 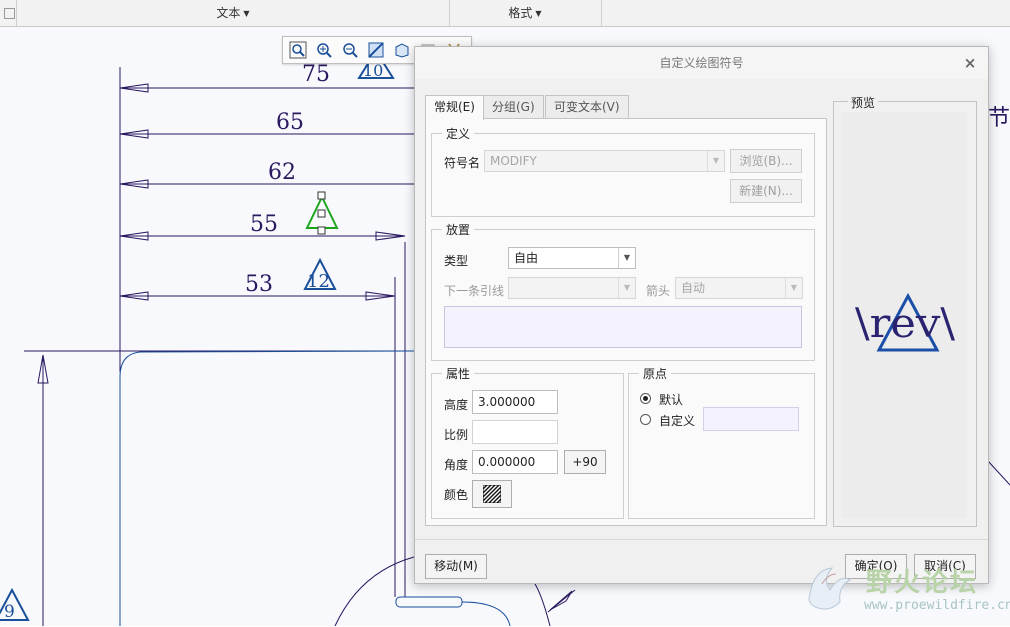 What do you see at coordinates (604, 161) in the screenshot?
I see `symbol-name-combo: MODIFY ▼` at bounding box center [604, 161].